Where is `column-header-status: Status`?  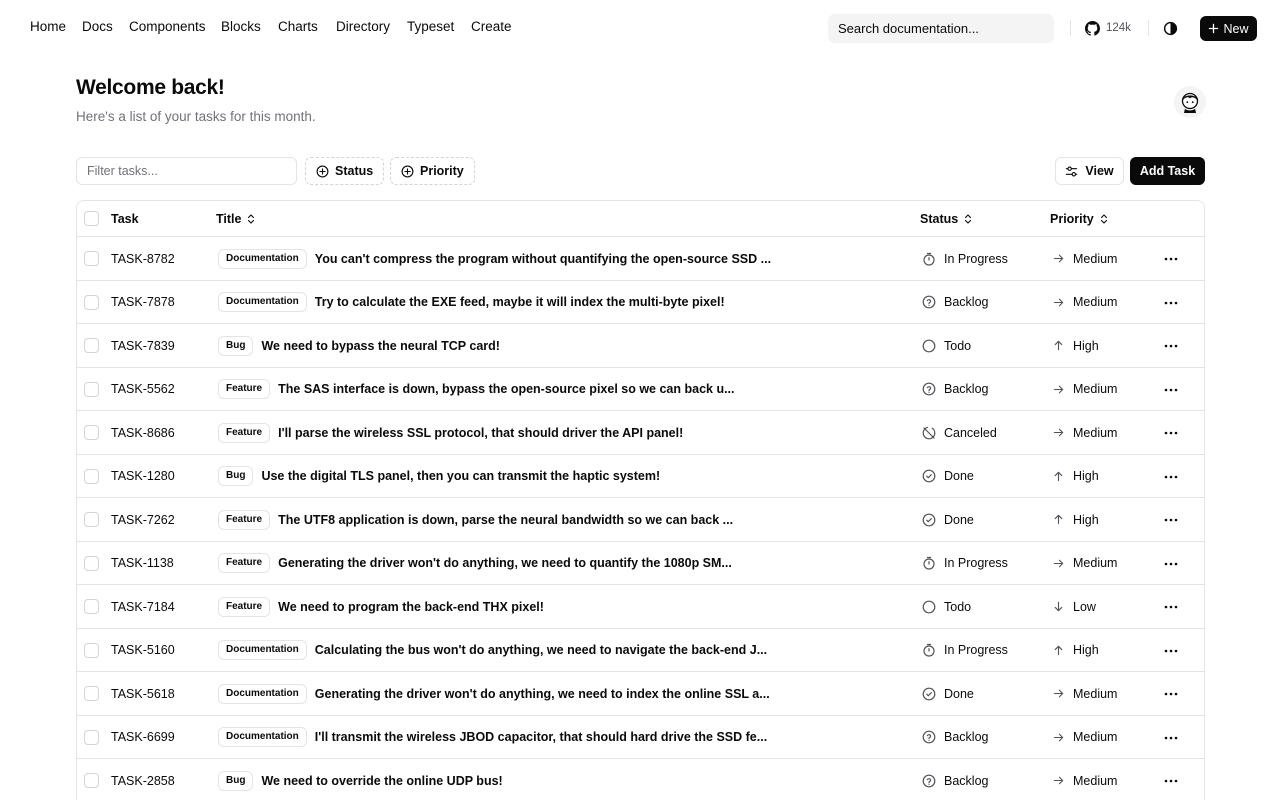 column-header-status: Status is located at coordinates (947, 219).